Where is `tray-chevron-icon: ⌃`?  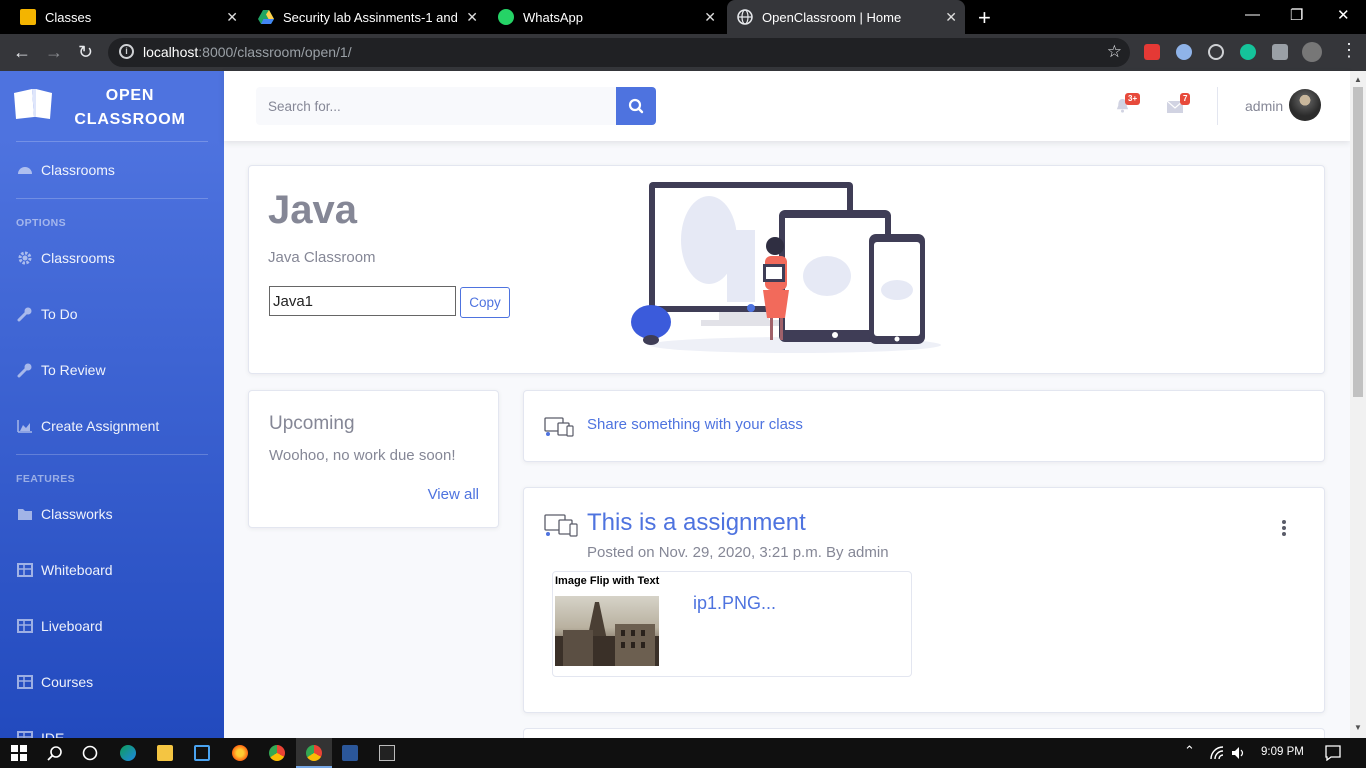 tray-chevron-icon: ⌃ is located at coordinates (1189, 751).